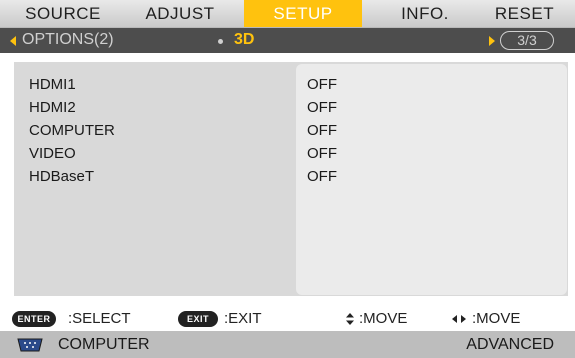 This screenshot has width=575, height=358. What do you see at coordinates (72, 130) in the screenshot?
I see `setting-label: COMPUTER` at bounding box center [72, 130].